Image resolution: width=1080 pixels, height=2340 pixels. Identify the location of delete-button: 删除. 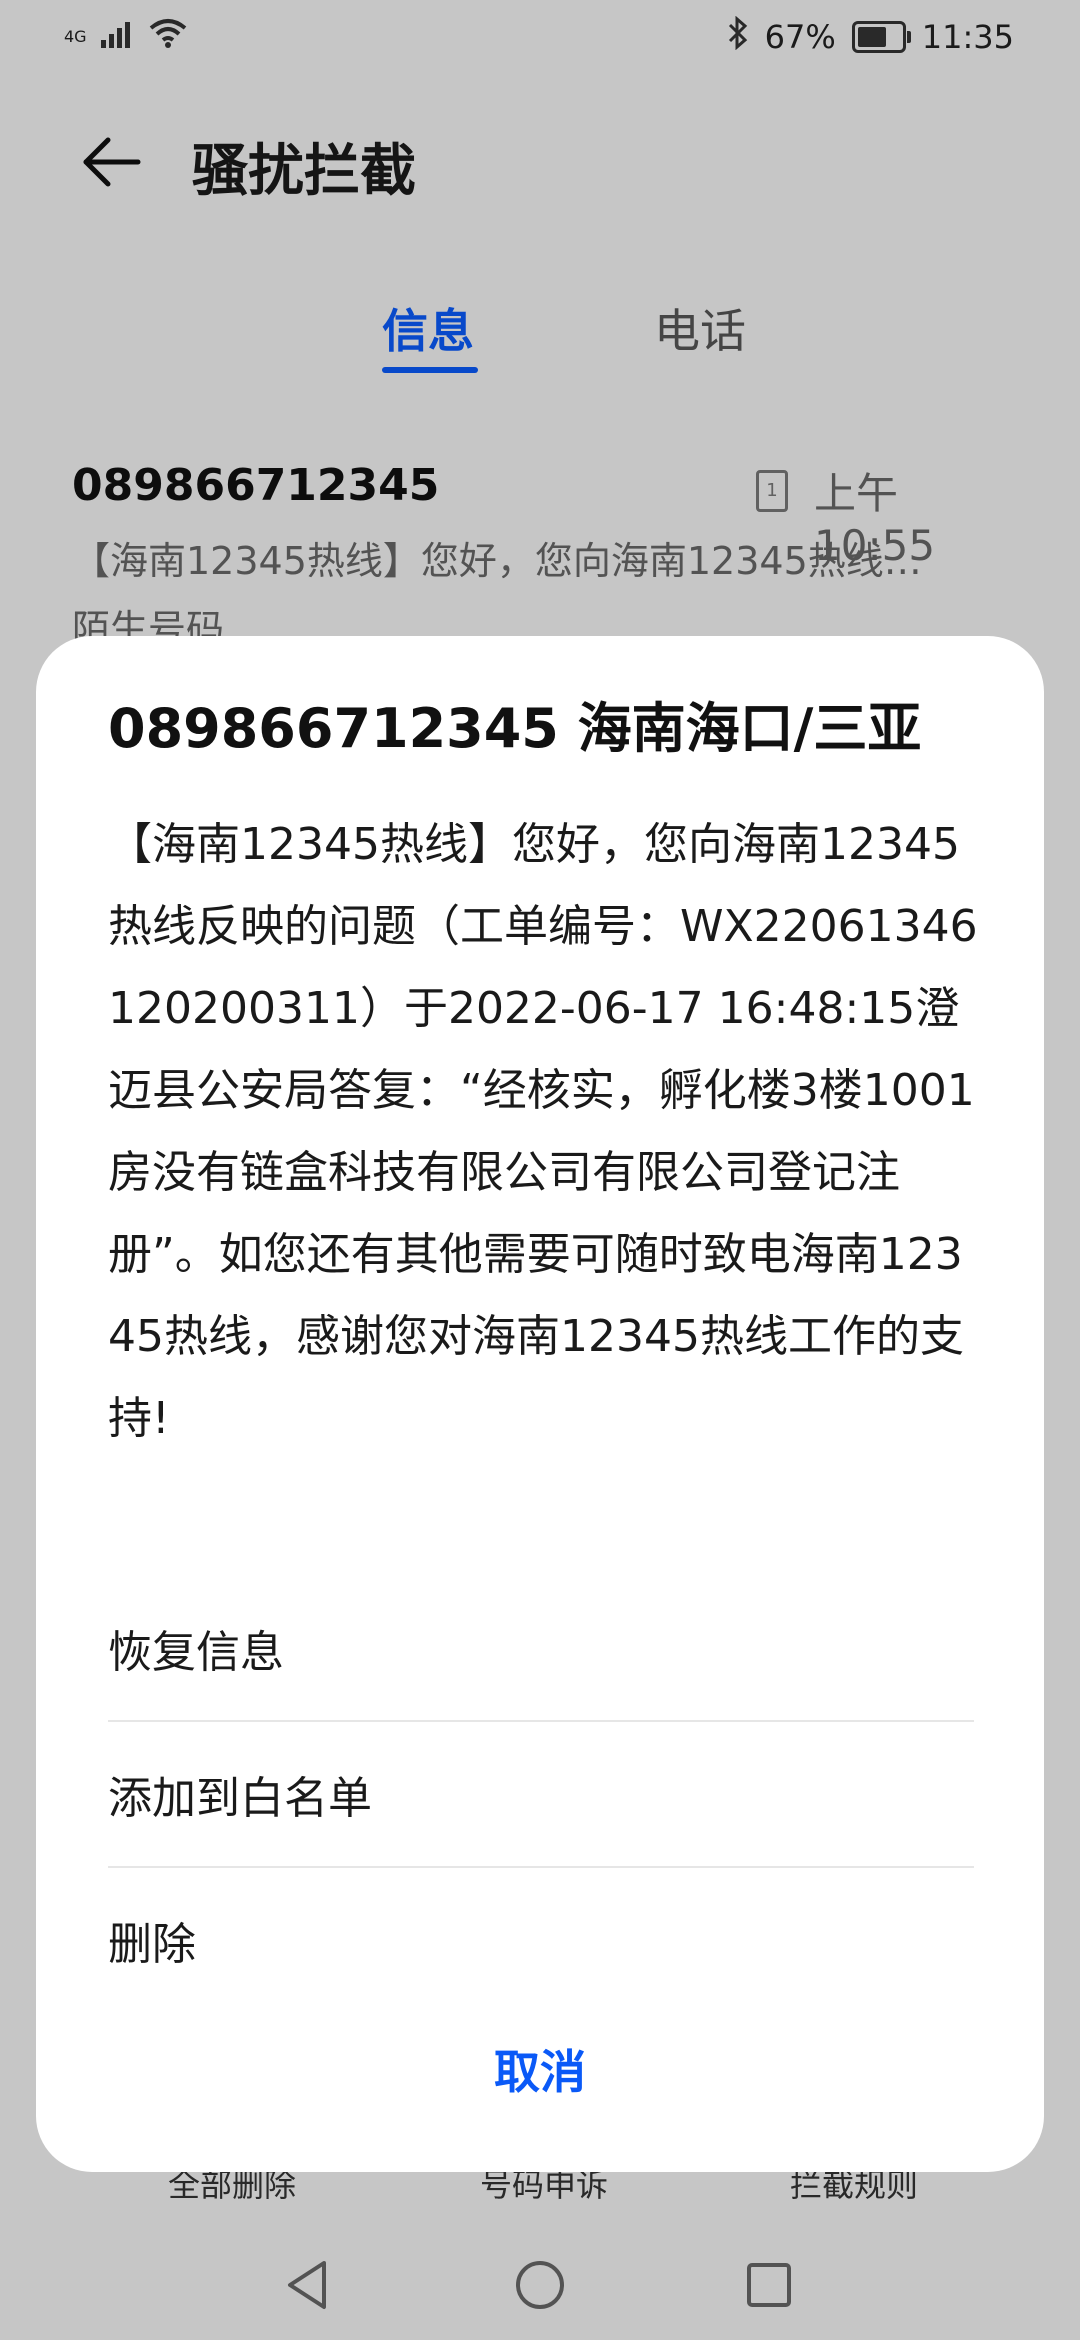
(541, 1940).